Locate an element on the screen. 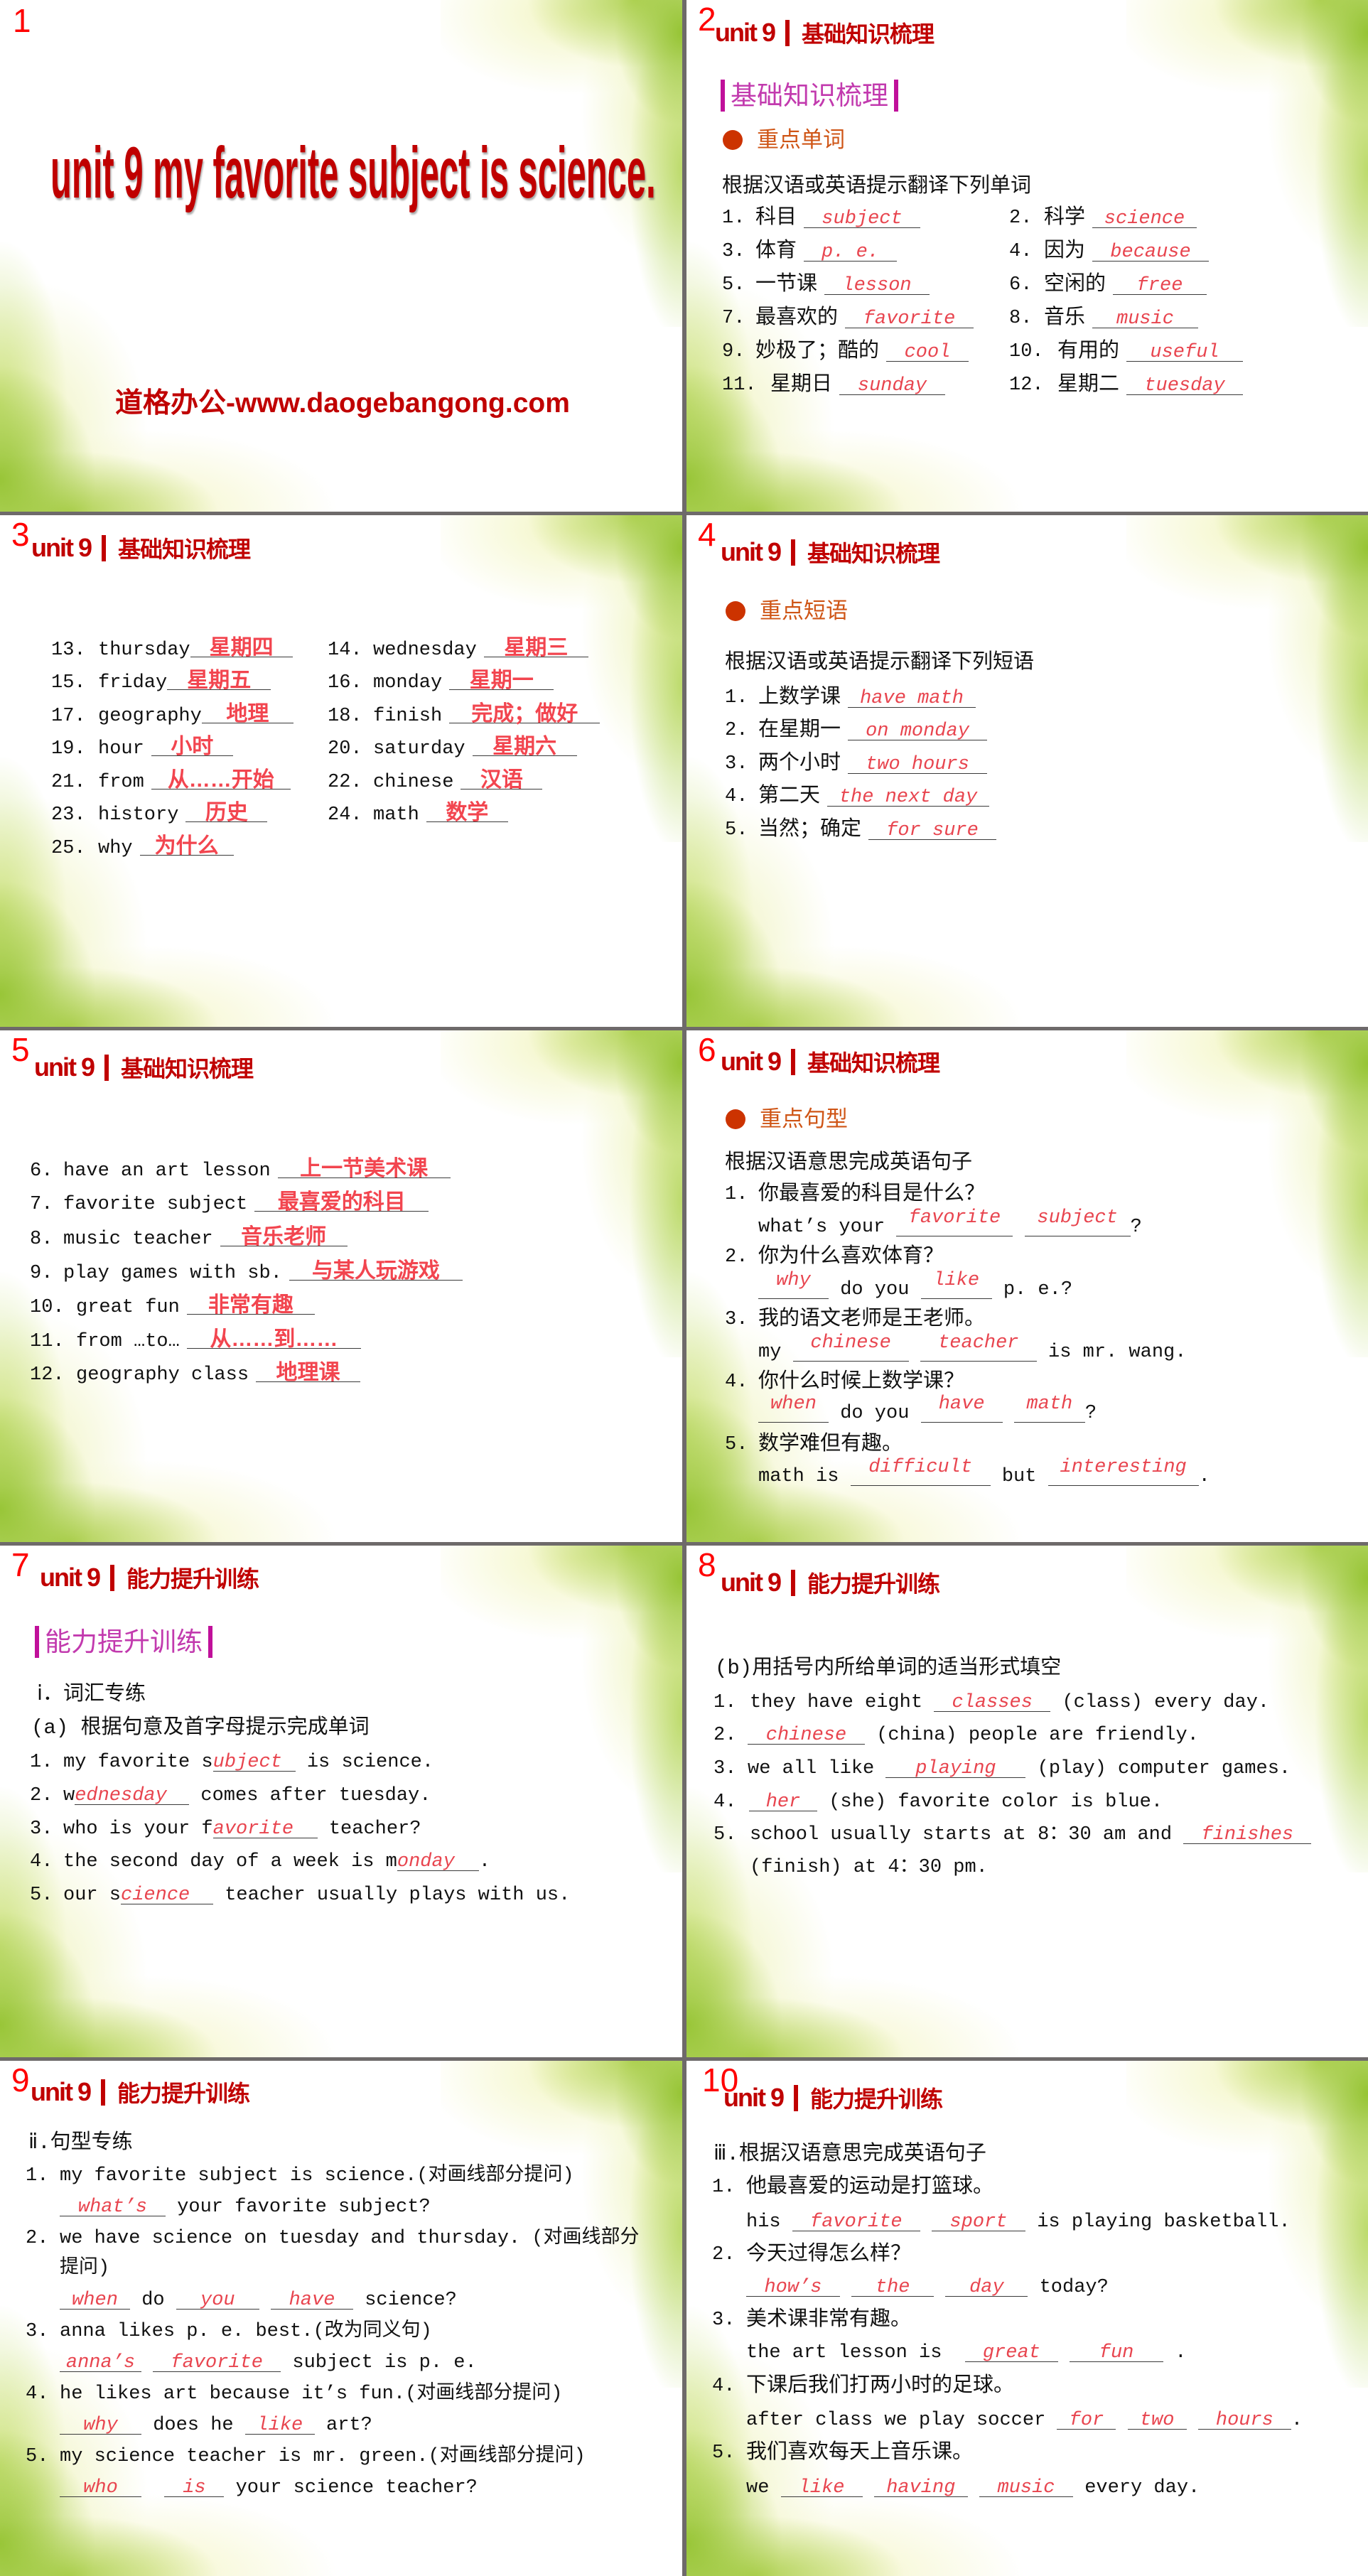 This screenshot has width=1368, height=2576. chinese-sentence: 他最喜爱的运动是打篮球。 is located at coordinates (870, 2187).